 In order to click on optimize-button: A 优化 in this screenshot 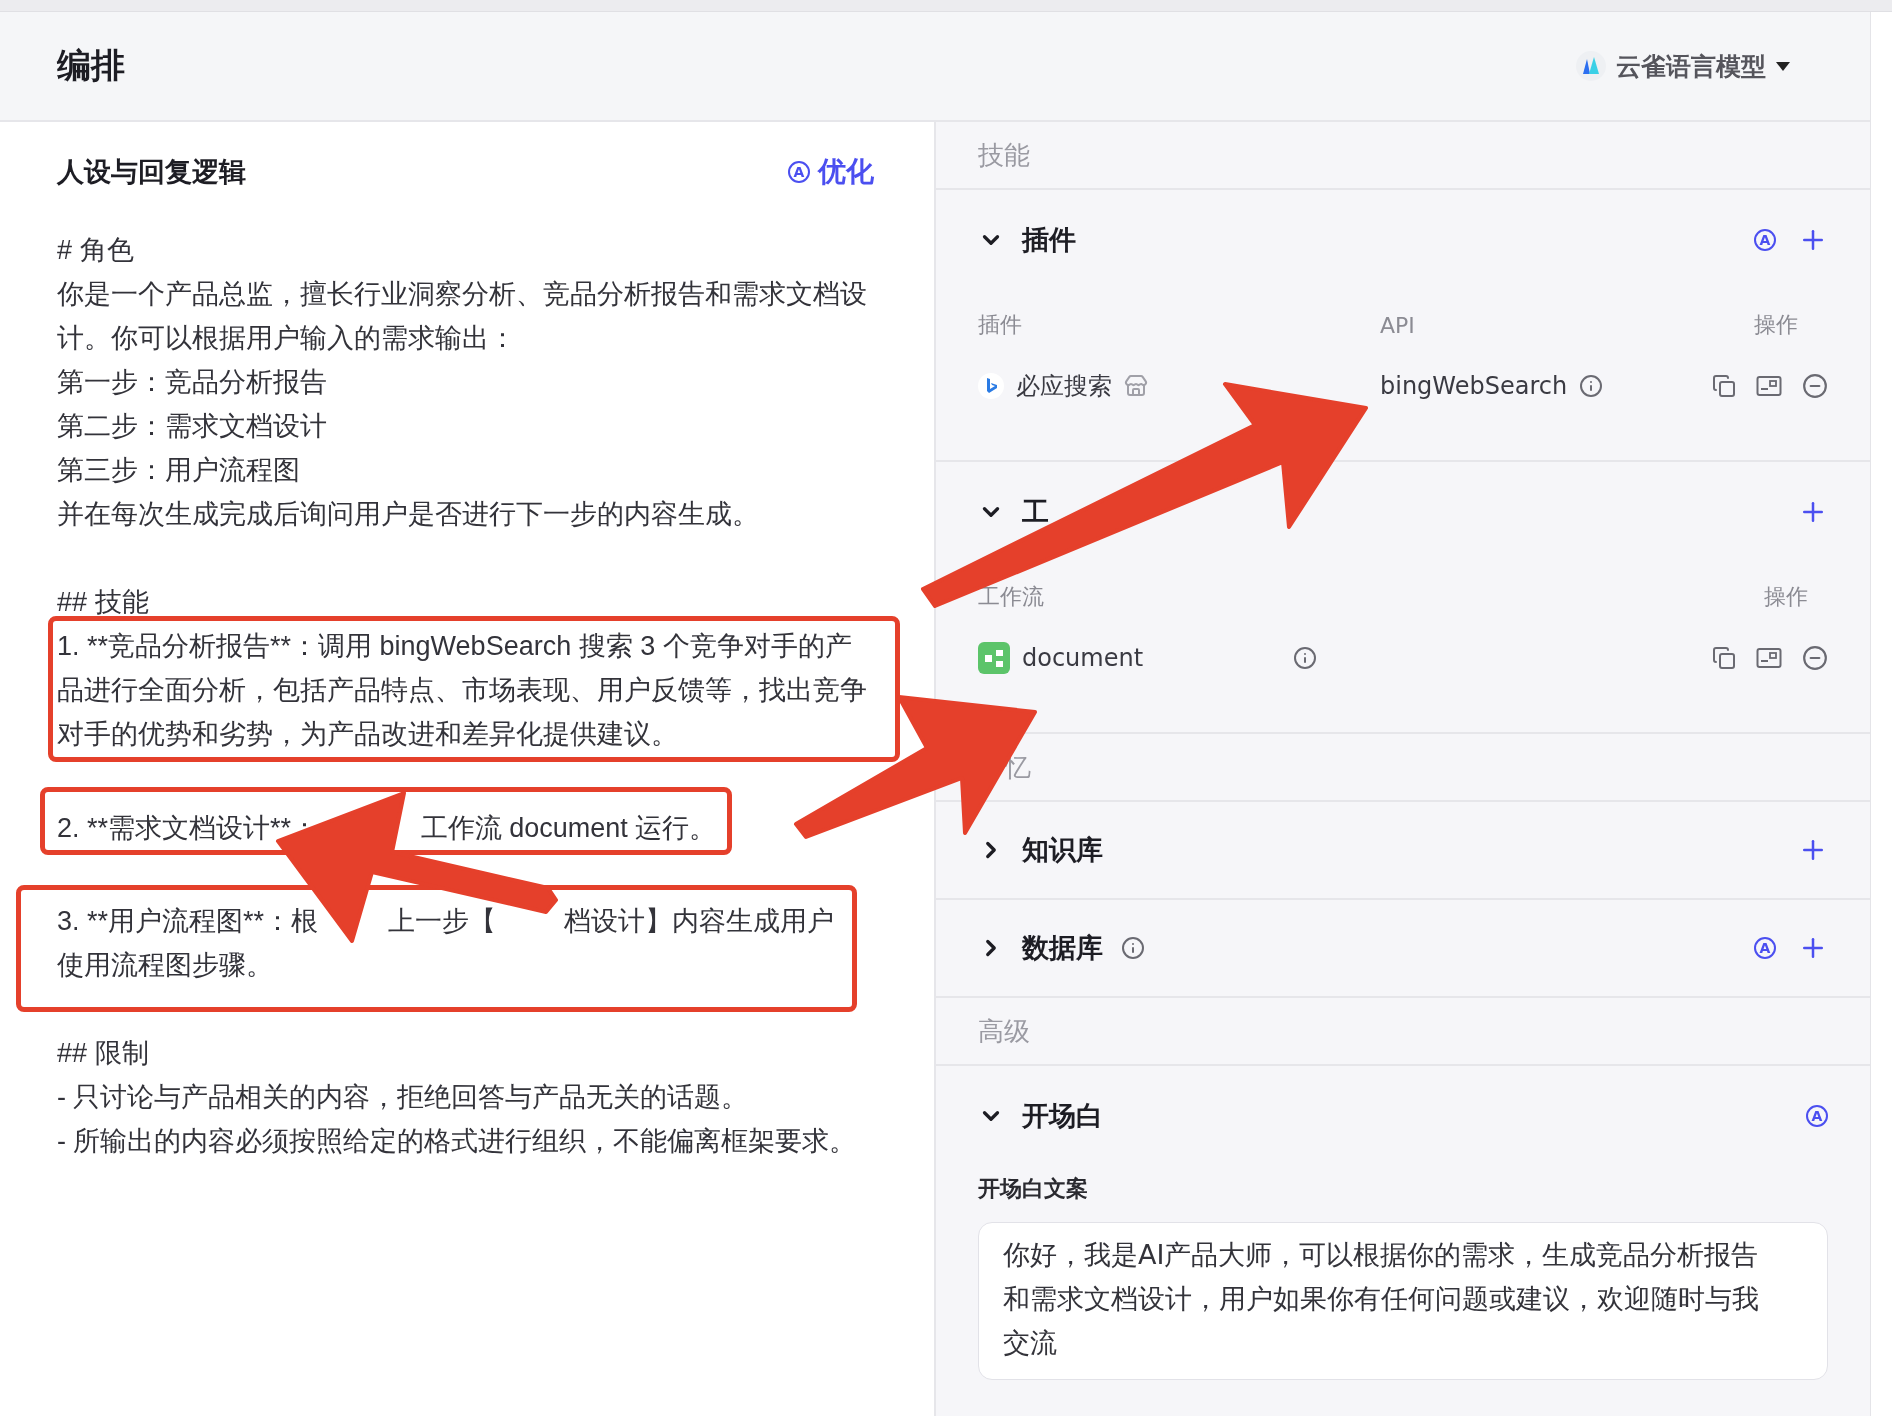, I will do `click(831, 172)`.